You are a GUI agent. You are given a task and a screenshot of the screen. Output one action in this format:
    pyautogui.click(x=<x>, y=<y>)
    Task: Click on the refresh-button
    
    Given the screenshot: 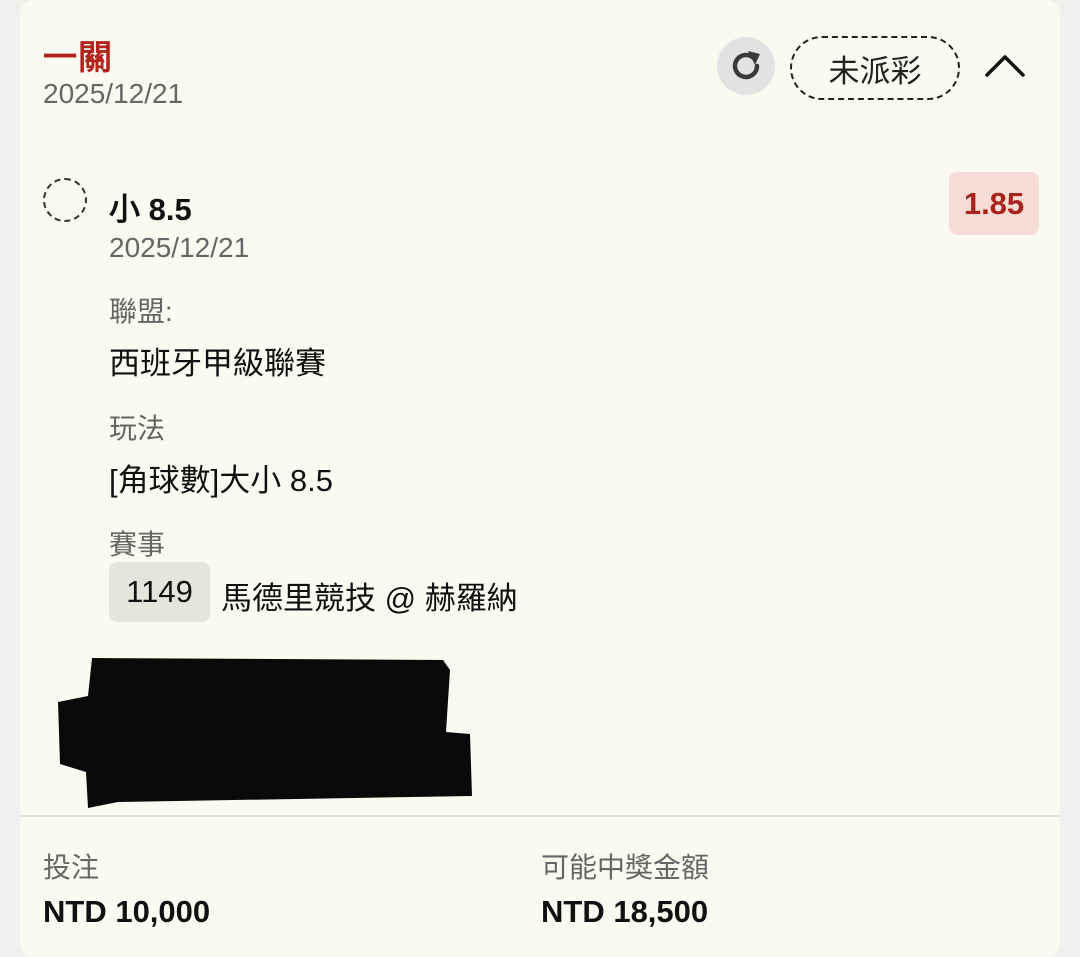 What is the action you would take?
    pyautogui.click(x=746, y=66)
    